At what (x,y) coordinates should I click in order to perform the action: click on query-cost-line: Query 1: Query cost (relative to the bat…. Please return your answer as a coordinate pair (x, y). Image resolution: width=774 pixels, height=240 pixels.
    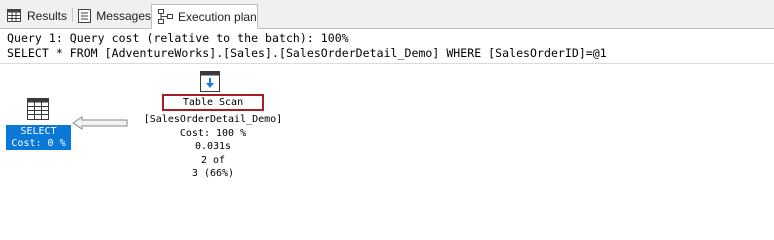
    Looking at the image, I should click on (178, 38).